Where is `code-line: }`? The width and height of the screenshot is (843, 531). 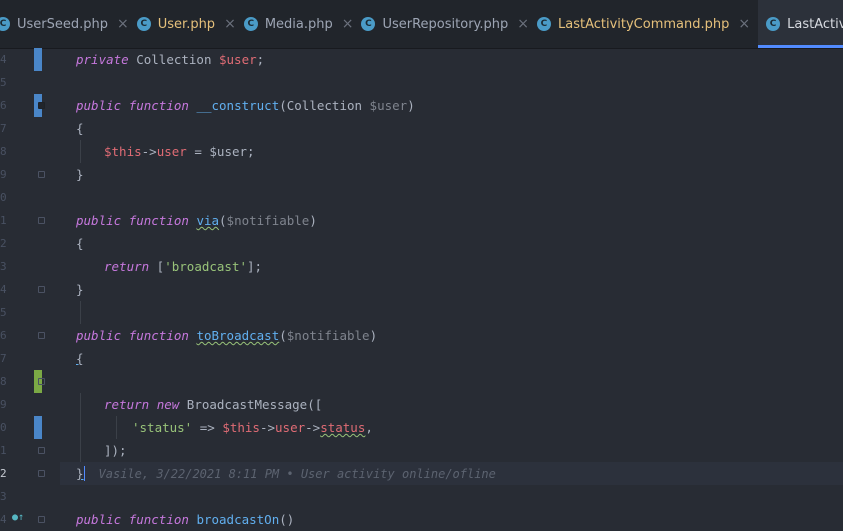
code-line: } is located at coordinates (451, 289).